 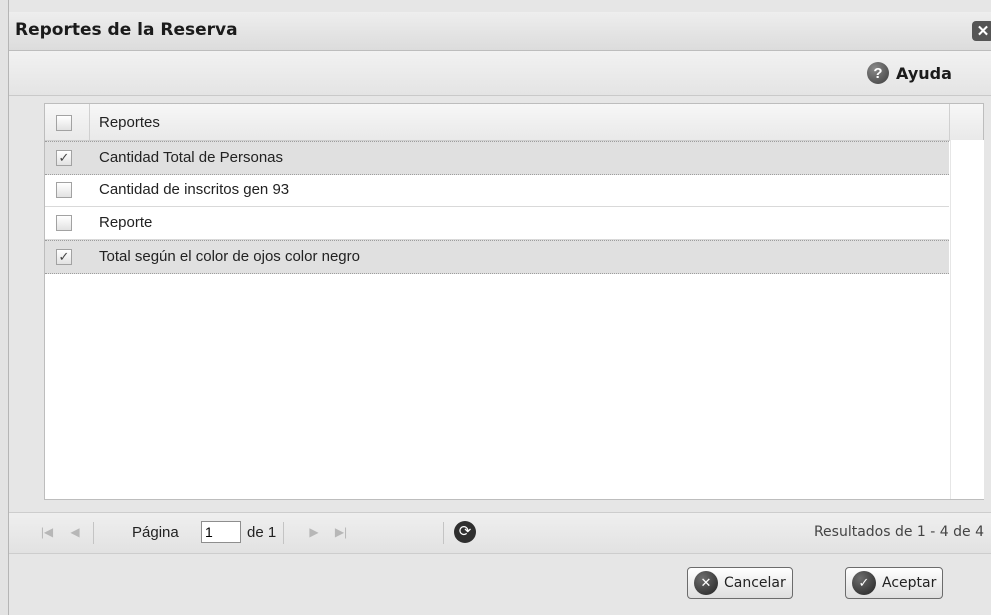 I want to click on close-button: ✕, so click(x=981, y=31).